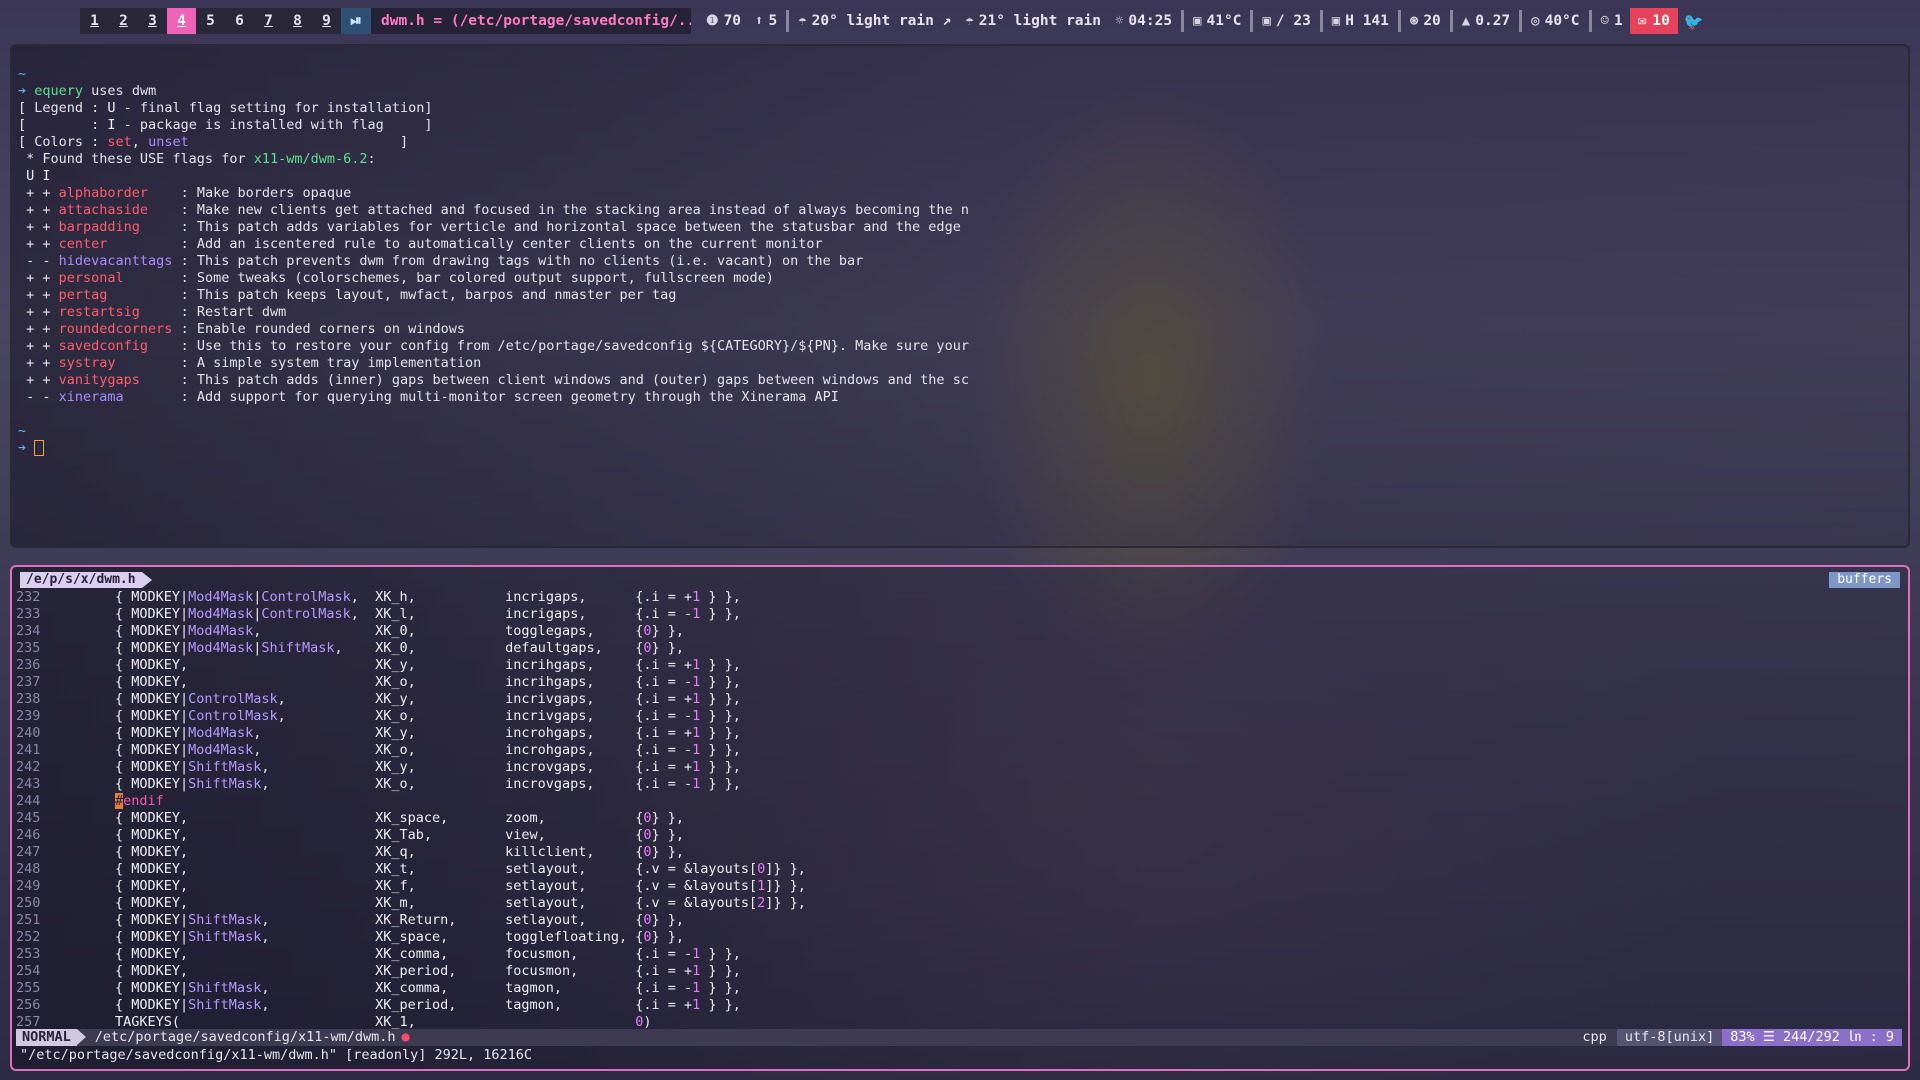 This screenshot has width=1920, height=1080. What do you see at coordinates (181, 21) in the screenshot?
I see `workspace-tag-4: 4` at bounding box center [181, 21].